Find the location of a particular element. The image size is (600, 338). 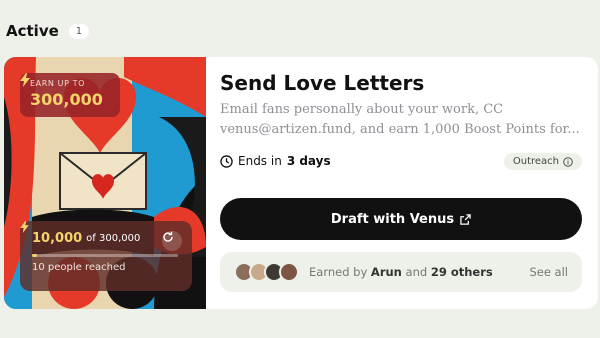

earned-others: 29 others is located at coordinates (461, 272).